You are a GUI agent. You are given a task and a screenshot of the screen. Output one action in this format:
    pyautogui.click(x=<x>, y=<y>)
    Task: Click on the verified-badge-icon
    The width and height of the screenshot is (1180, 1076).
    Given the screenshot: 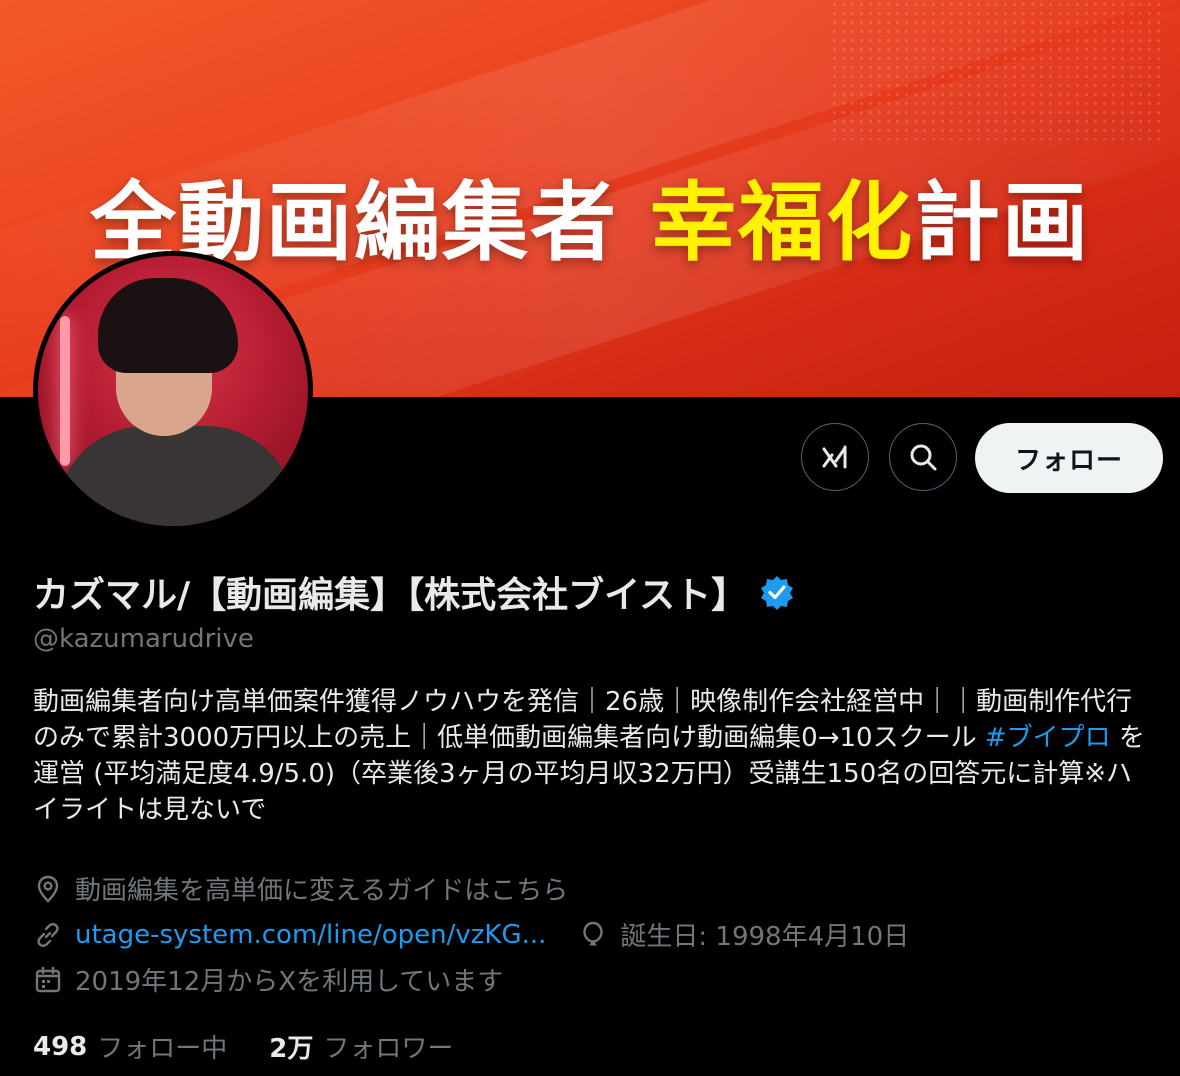 What is the action you would take?
    pyautogui.click(x=777, y=592)
    